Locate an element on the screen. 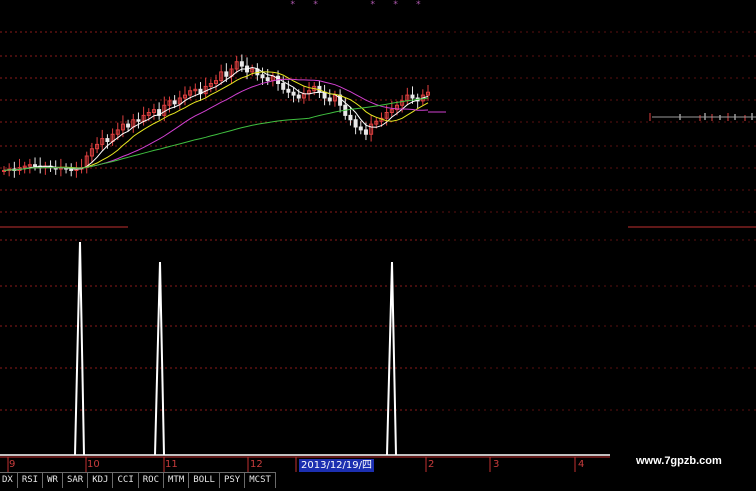  tab-roc: ROC is located at coordinates (151, 480).